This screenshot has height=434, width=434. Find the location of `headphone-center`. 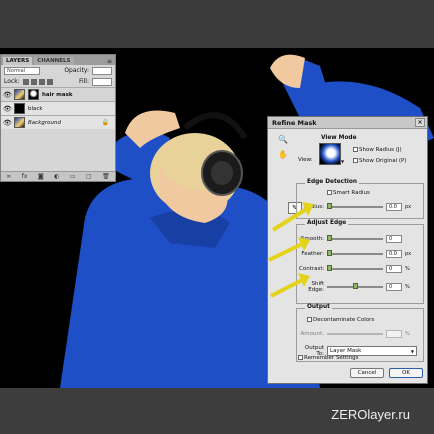

headphone-center is located at coordinates (222, 173).